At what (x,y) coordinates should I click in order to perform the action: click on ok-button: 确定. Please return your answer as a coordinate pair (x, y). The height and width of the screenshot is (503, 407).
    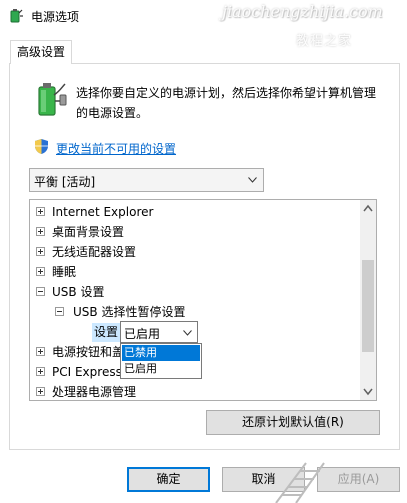
    Looking at the image, I should click on (168, 479).